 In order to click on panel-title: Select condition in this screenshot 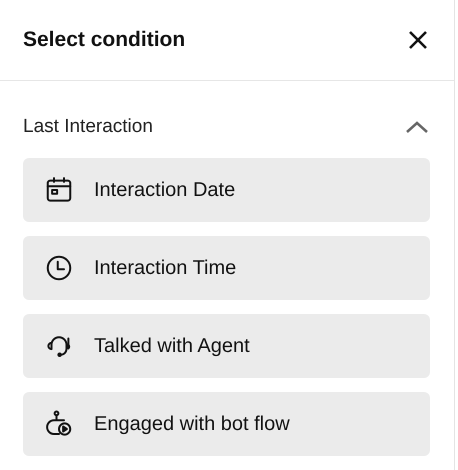, I will do `click(104, 40)`.